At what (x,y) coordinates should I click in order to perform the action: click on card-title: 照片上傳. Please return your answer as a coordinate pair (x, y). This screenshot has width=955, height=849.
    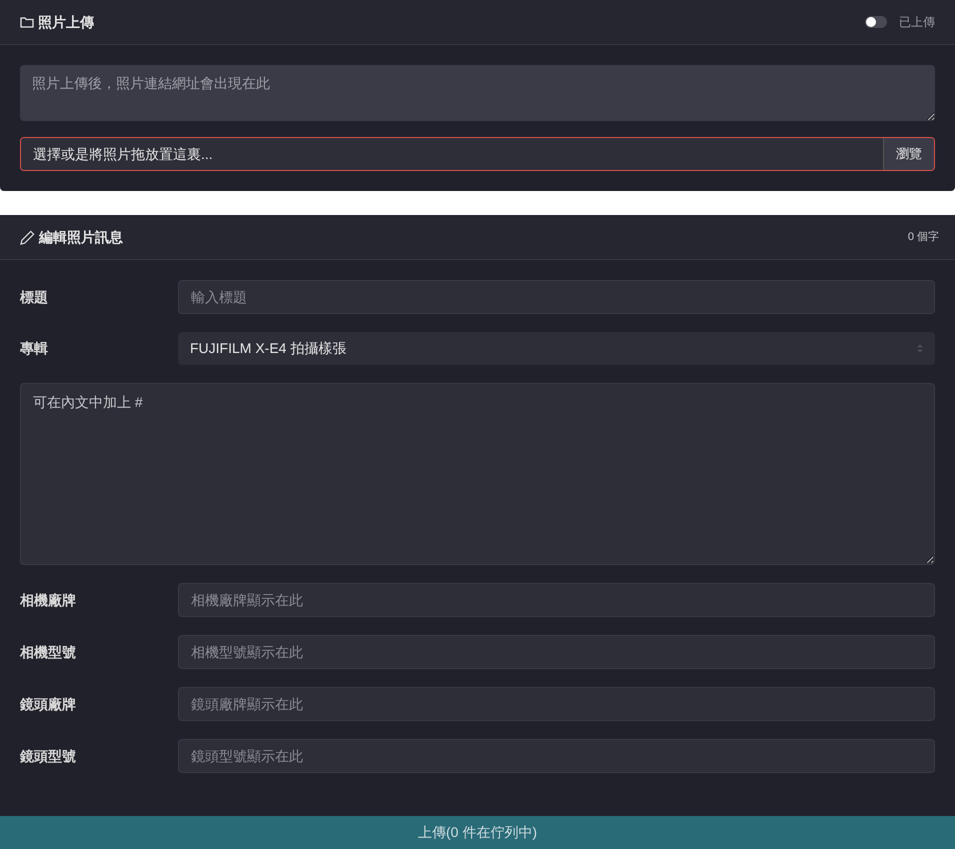
    Looking at the image, I should click on (66, 22).